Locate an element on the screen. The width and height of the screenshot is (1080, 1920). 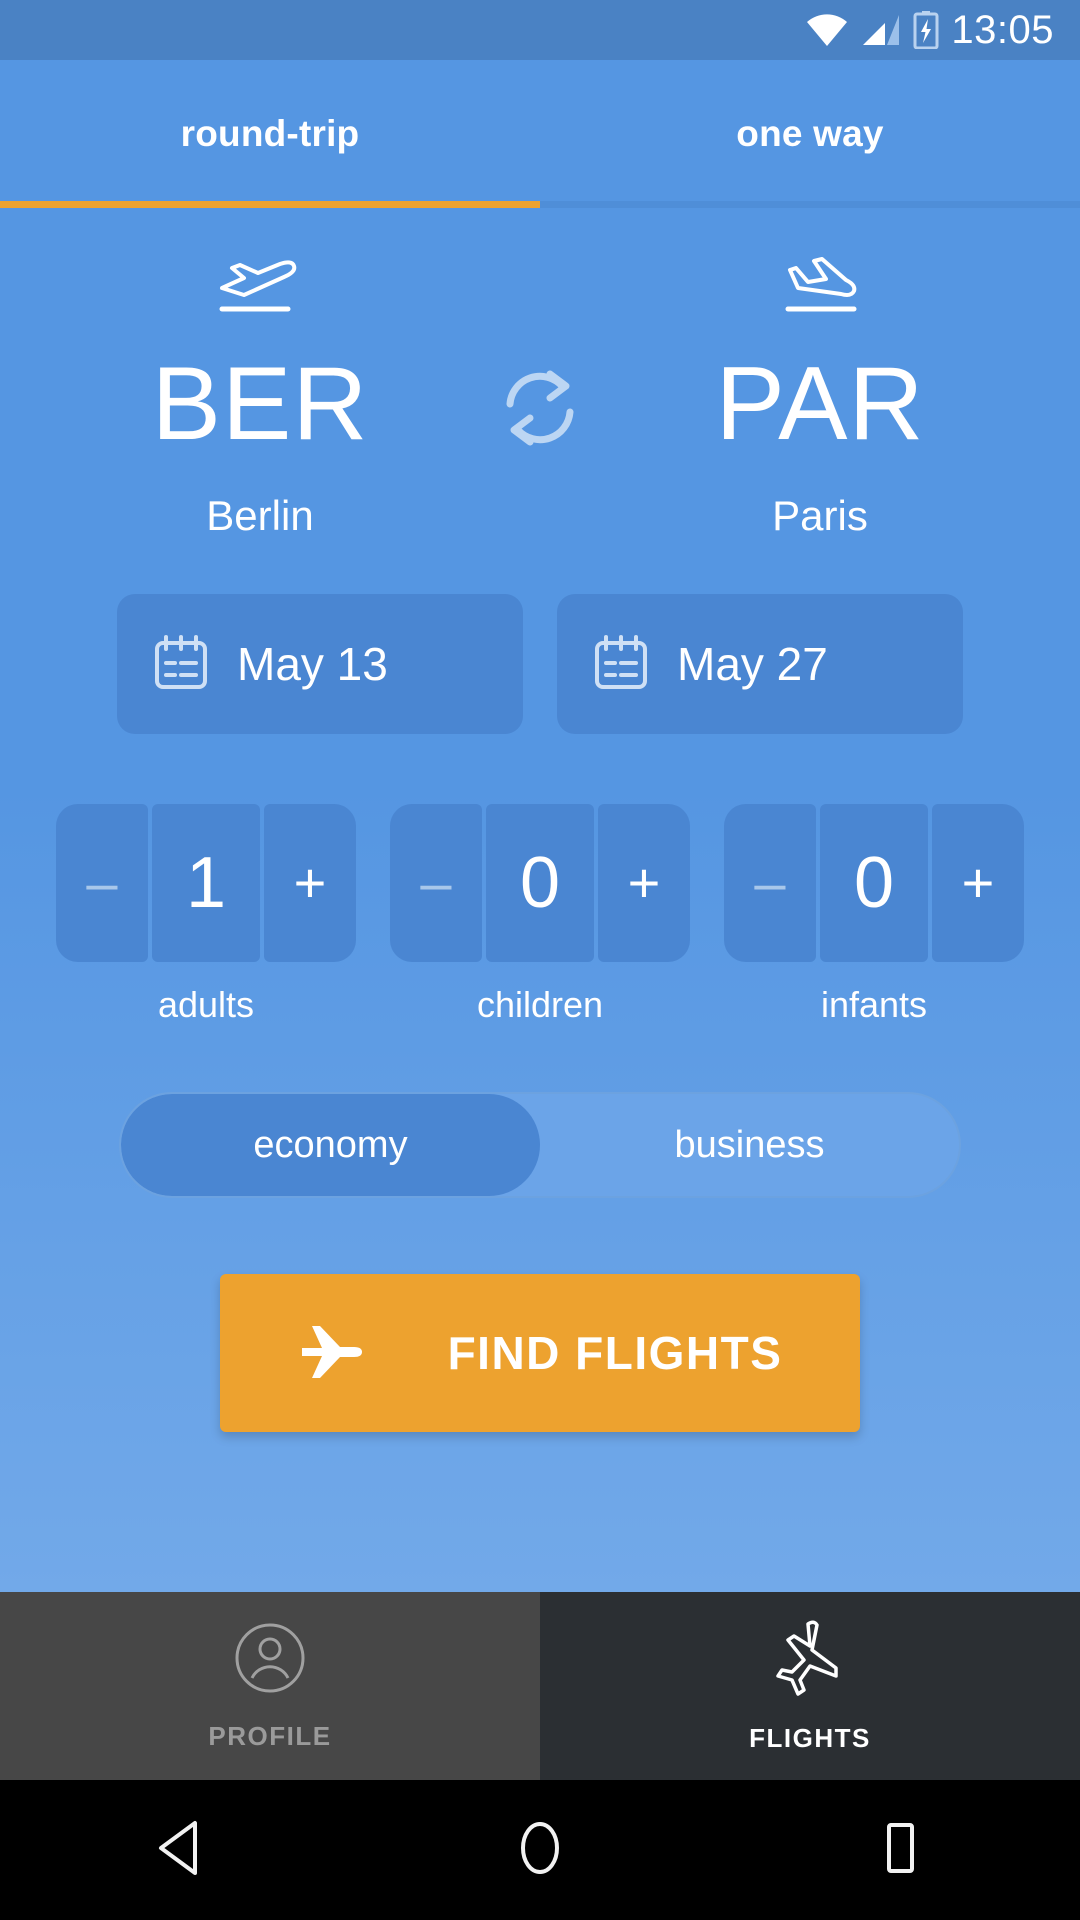
adults-label: adults is located at coordinates (206, 1004).